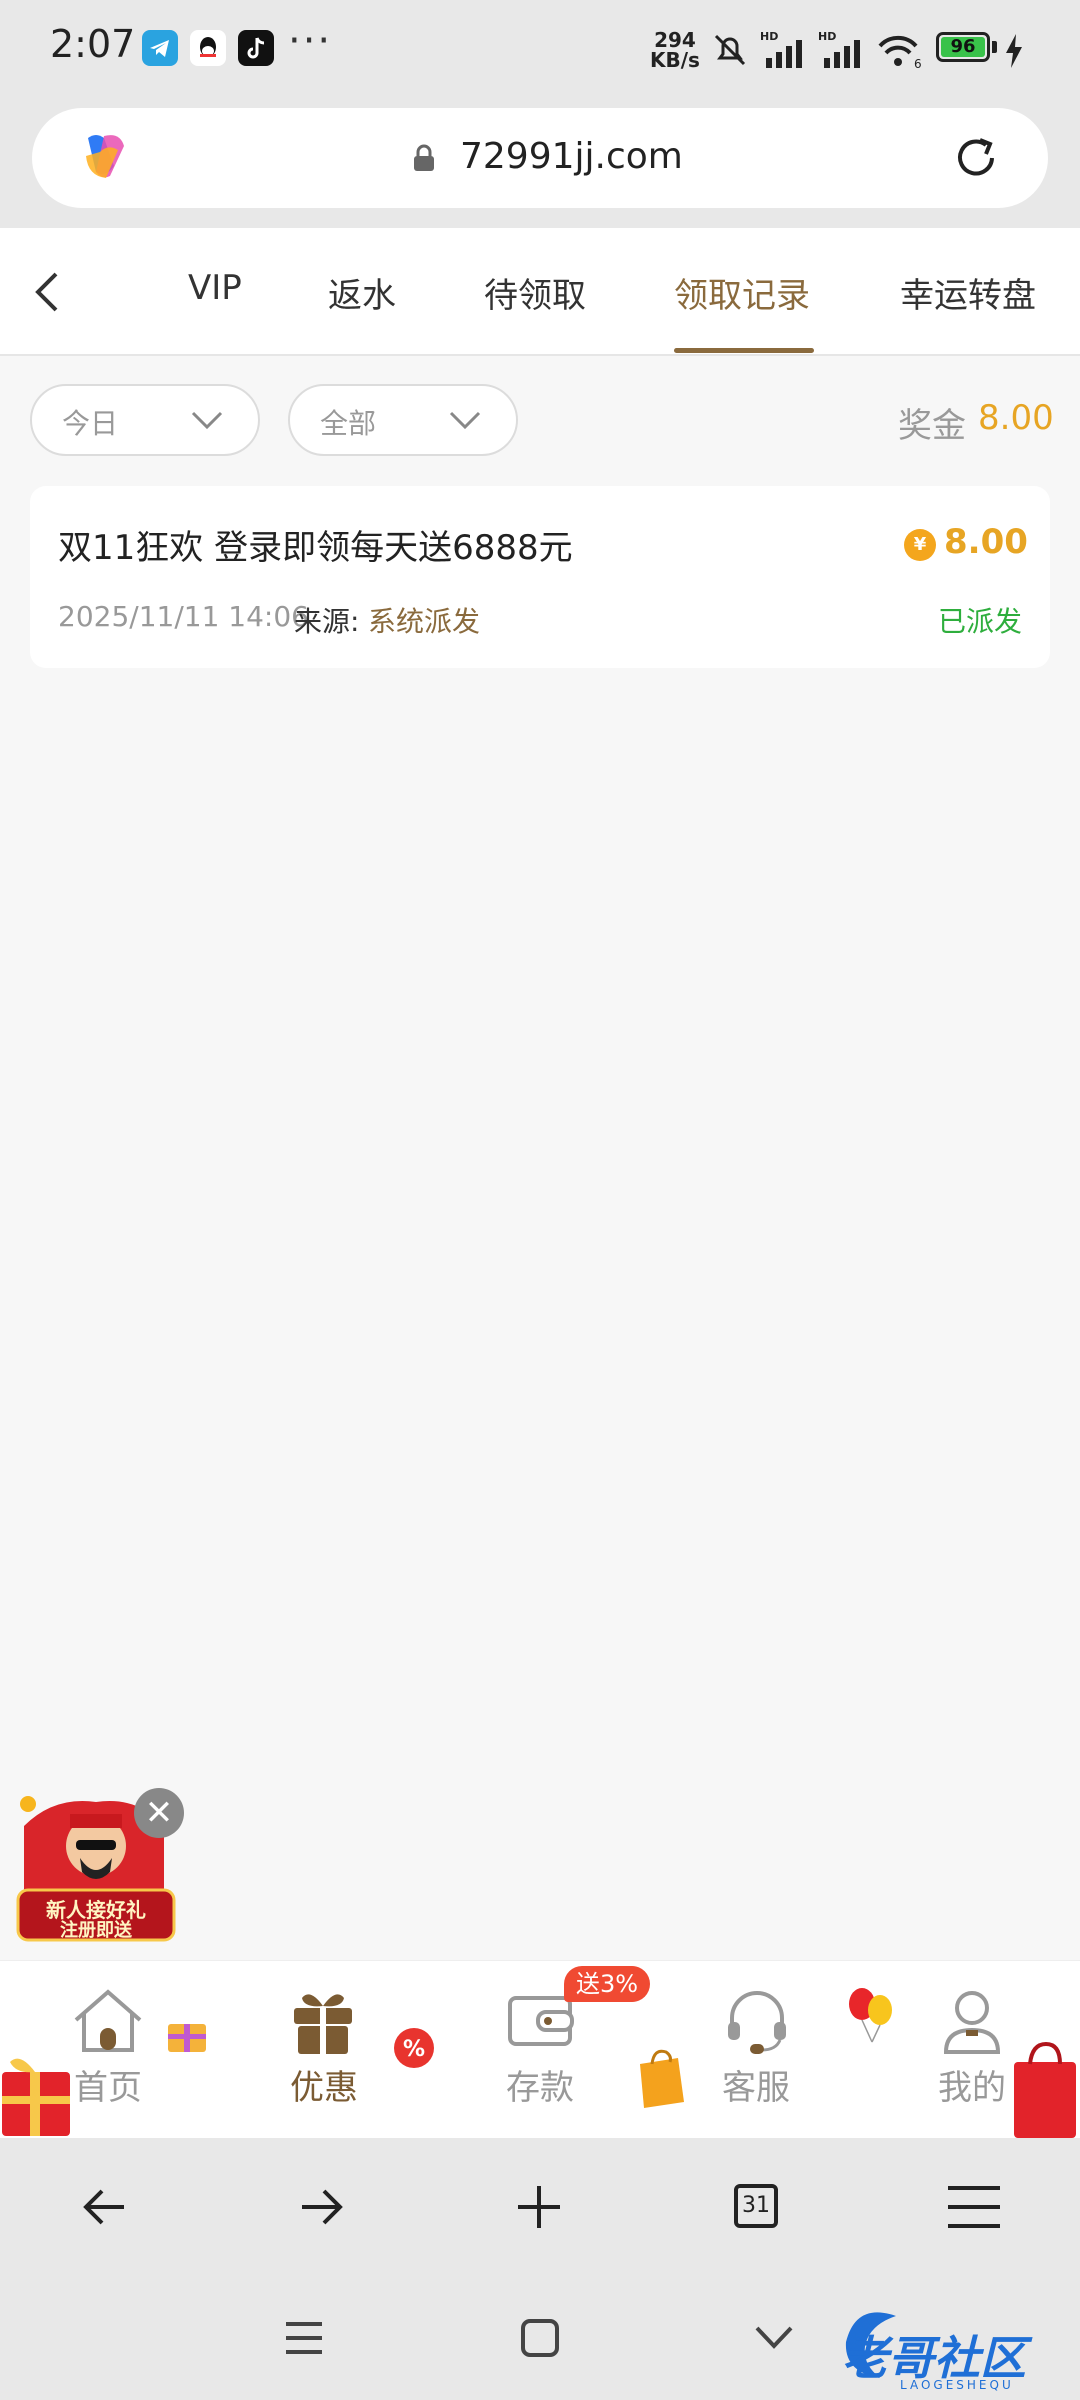 The height and width of the screenshot is (2400, 1080). What do you see at coordinates (730, 50) in the screenshot?
I see `mute-bell-icon` at bounding box center [730, 50].